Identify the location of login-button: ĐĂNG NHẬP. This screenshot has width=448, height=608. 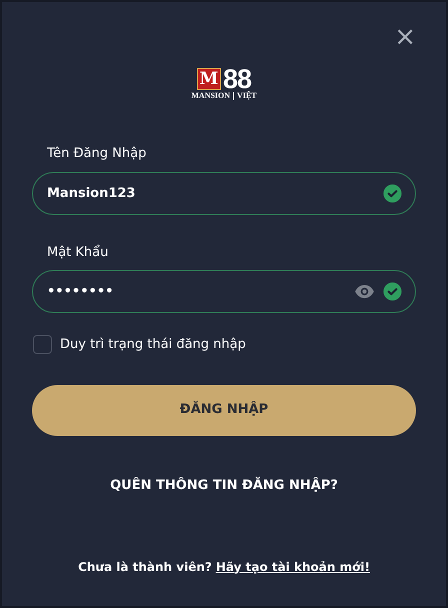
(224, 410).